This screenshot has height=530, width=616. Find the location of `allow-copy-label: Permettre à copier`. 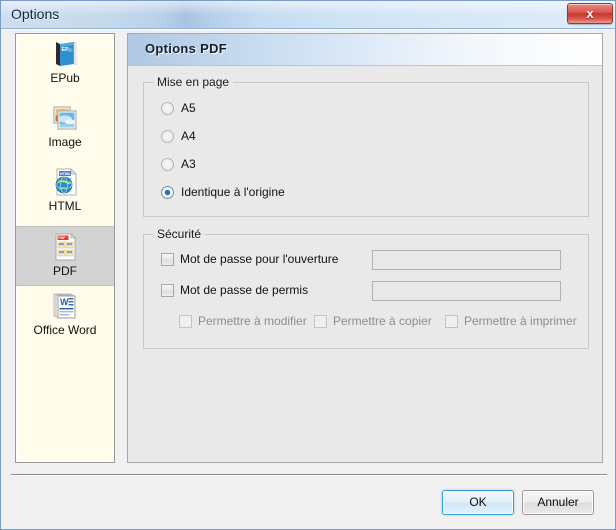

allow-copy-label: Permettre à copier is located at coordinates (382, 321).